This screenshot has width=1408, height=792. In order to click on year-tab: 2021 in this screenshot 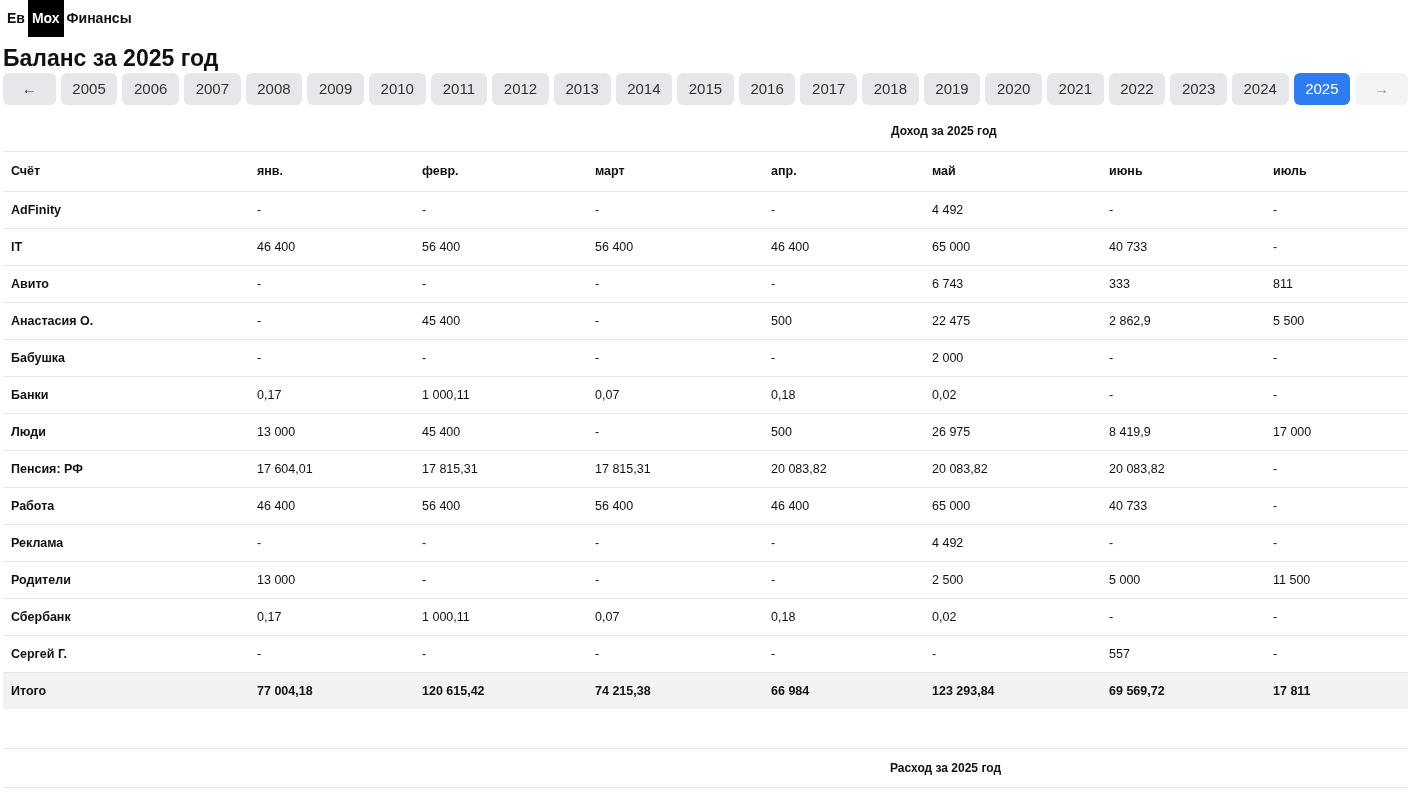, I will do `click(1075, 89)`.